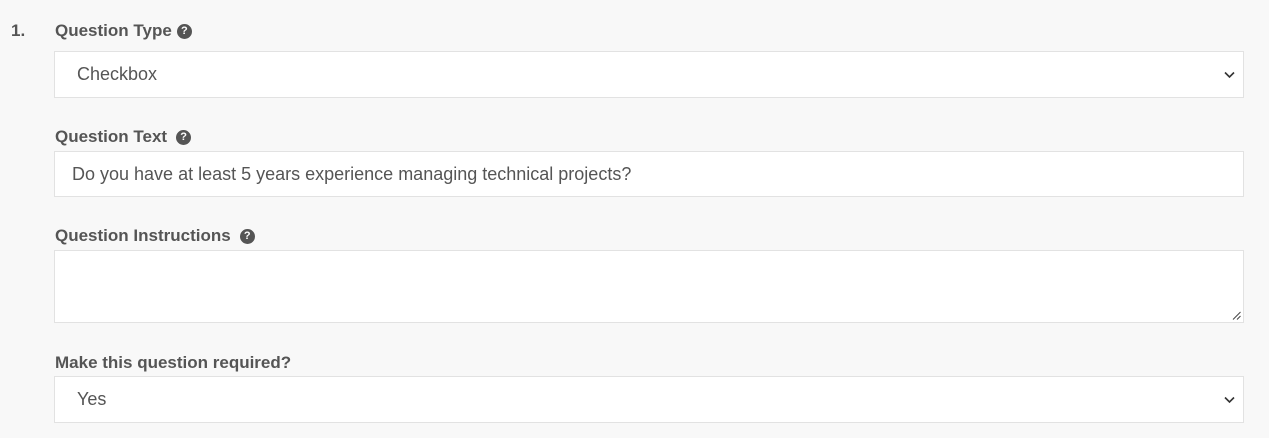 The width and height of the screenshot is (1269, 438). What do you see at coordinates (18, 30) in the screenshot?
I see `question-number: 1.` at bounding box center [18, 30].